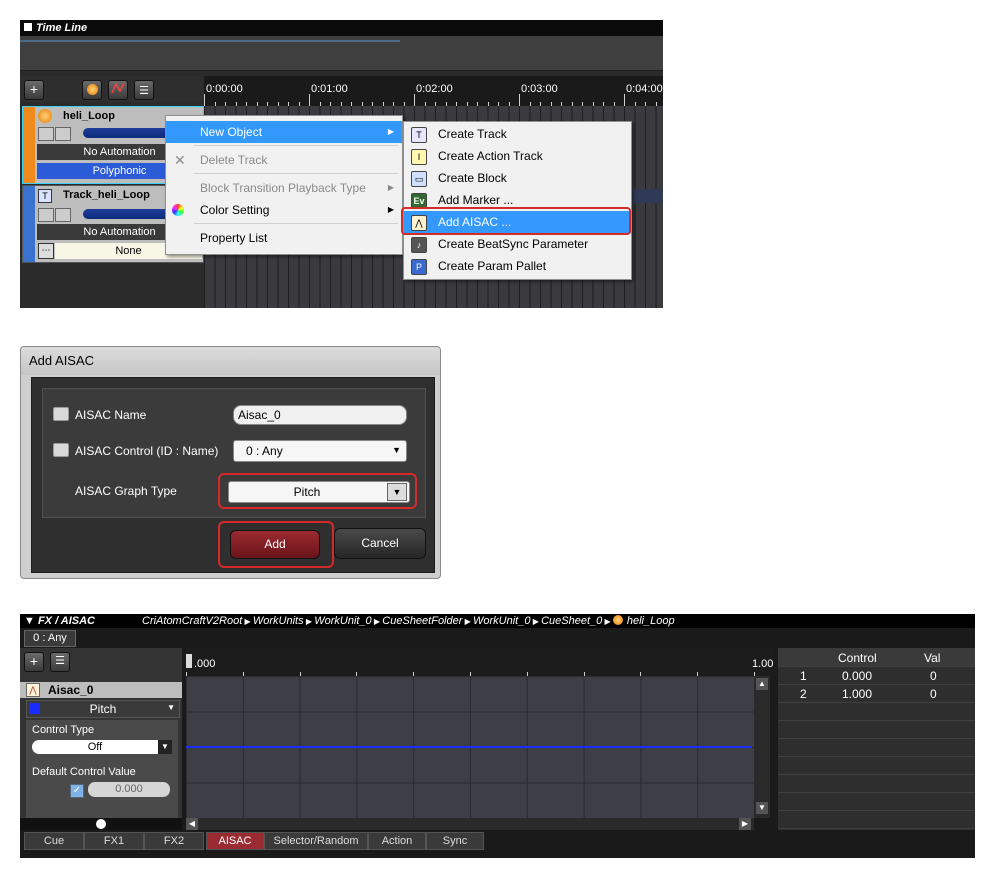 Image resolution: width=994 pixels, height=880 pixels. I want to click on control-tab: 0 : Any, so click(50, 638).